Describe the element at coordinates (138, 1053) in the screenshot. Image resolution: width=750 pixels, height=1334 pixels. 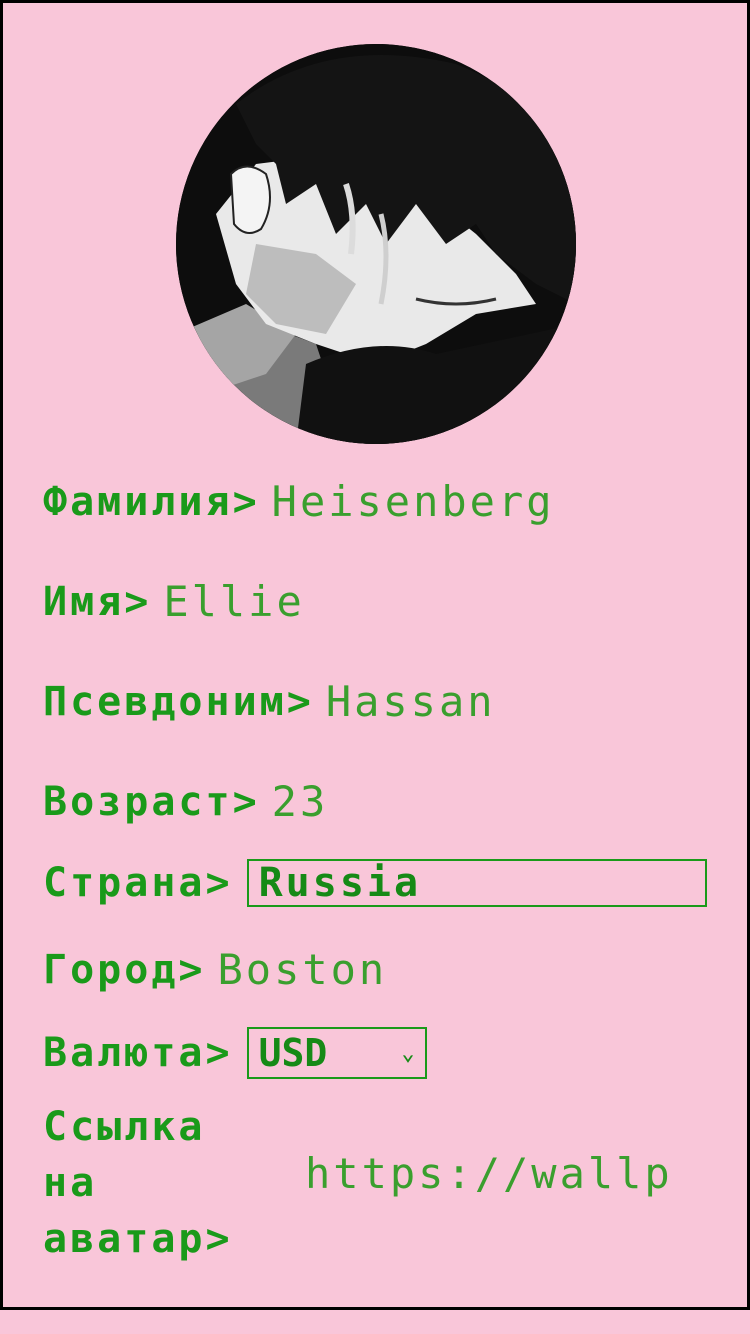
I see `currency-label: Валюта>` at that location.